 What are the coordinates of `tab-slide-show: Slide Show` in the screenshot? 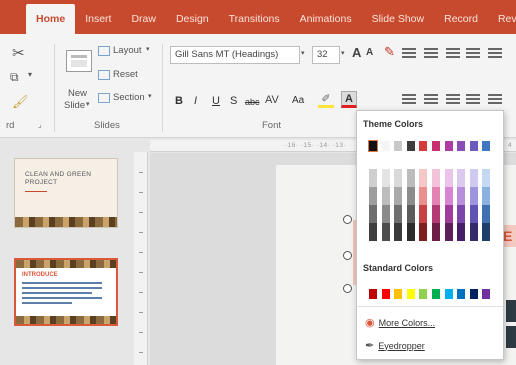 It's located at (398, 23).